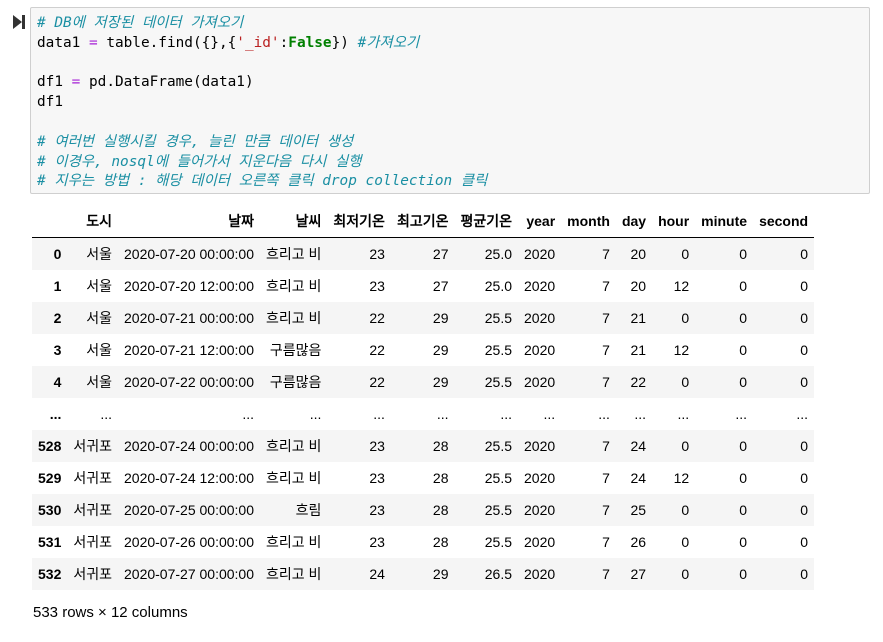  Describe the element at coordinates (110, 612) in the screenshot. I see `dataframe-dimensions: 533 rows × 12 columns` at that location.